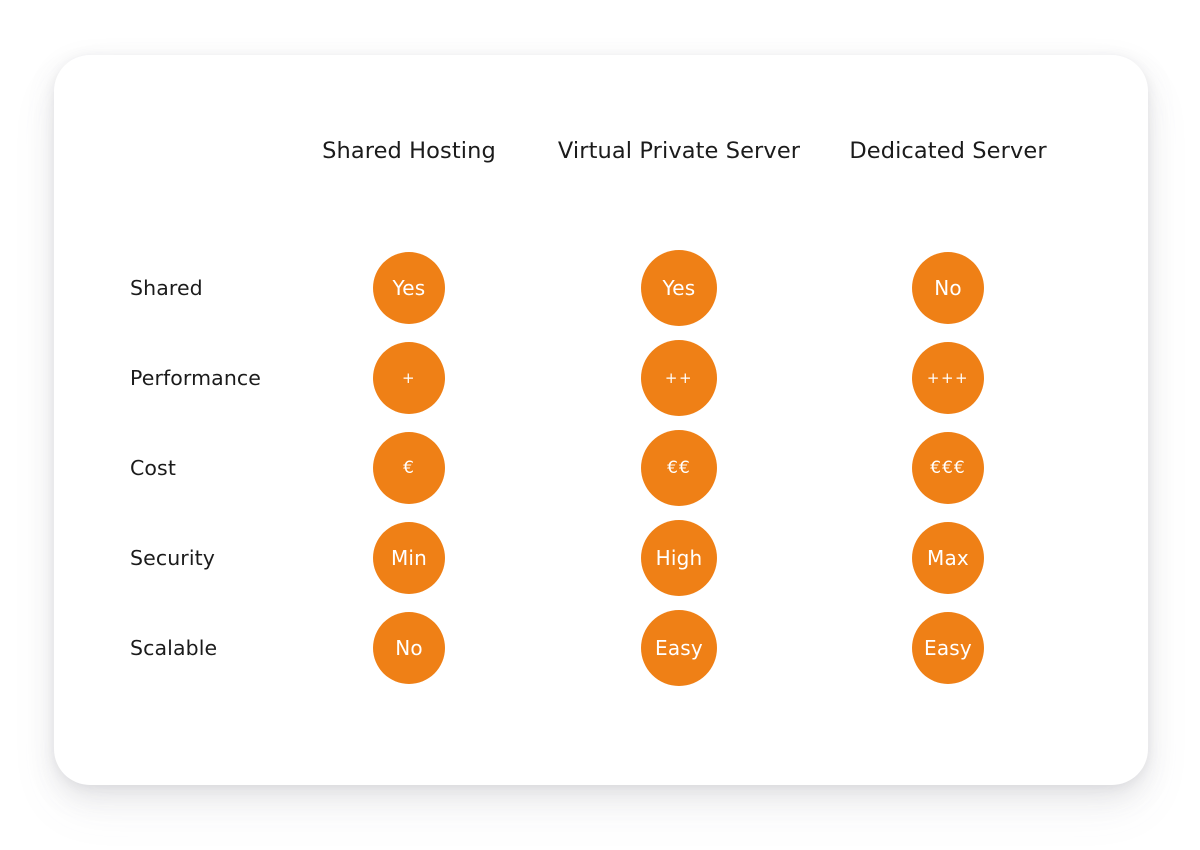 This screenshot has width=1200, height=850. What do you see at coordinates (166, 288) in the screenshot?
I see `row-label-shared: Shared` at bounding box center [166, 288].